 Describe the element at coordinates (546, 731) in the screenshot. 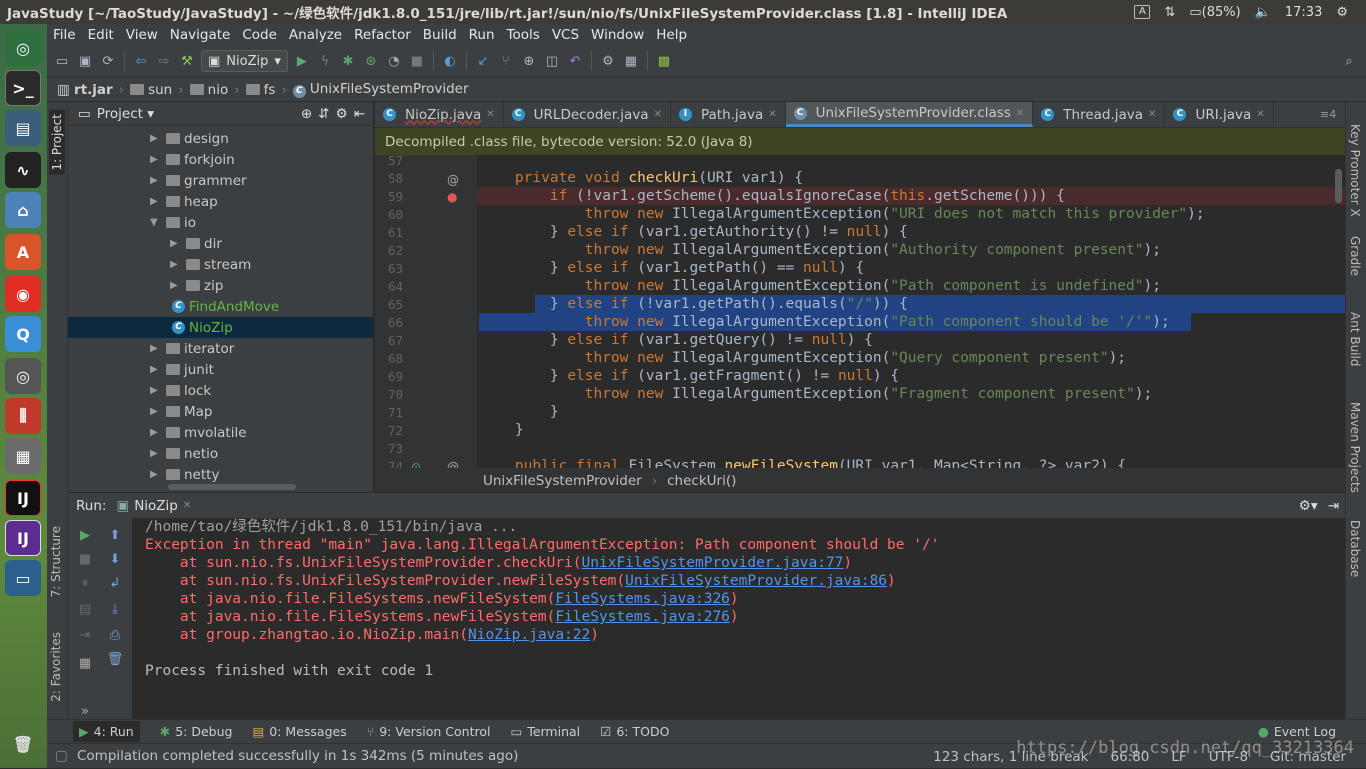

I see `tool-tab-terminal: ▭ Terminal` at that location.